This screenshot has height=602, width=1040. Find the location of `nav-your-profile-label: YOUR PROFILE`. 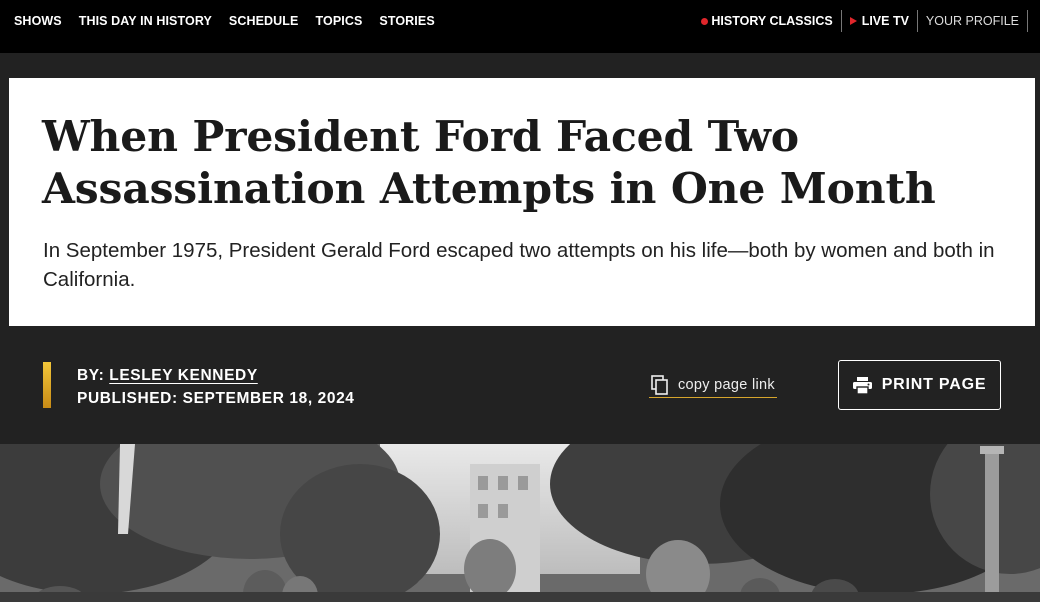

nav-your-profile-label: YOUR PROFILE is located at coordinates (972, 21).